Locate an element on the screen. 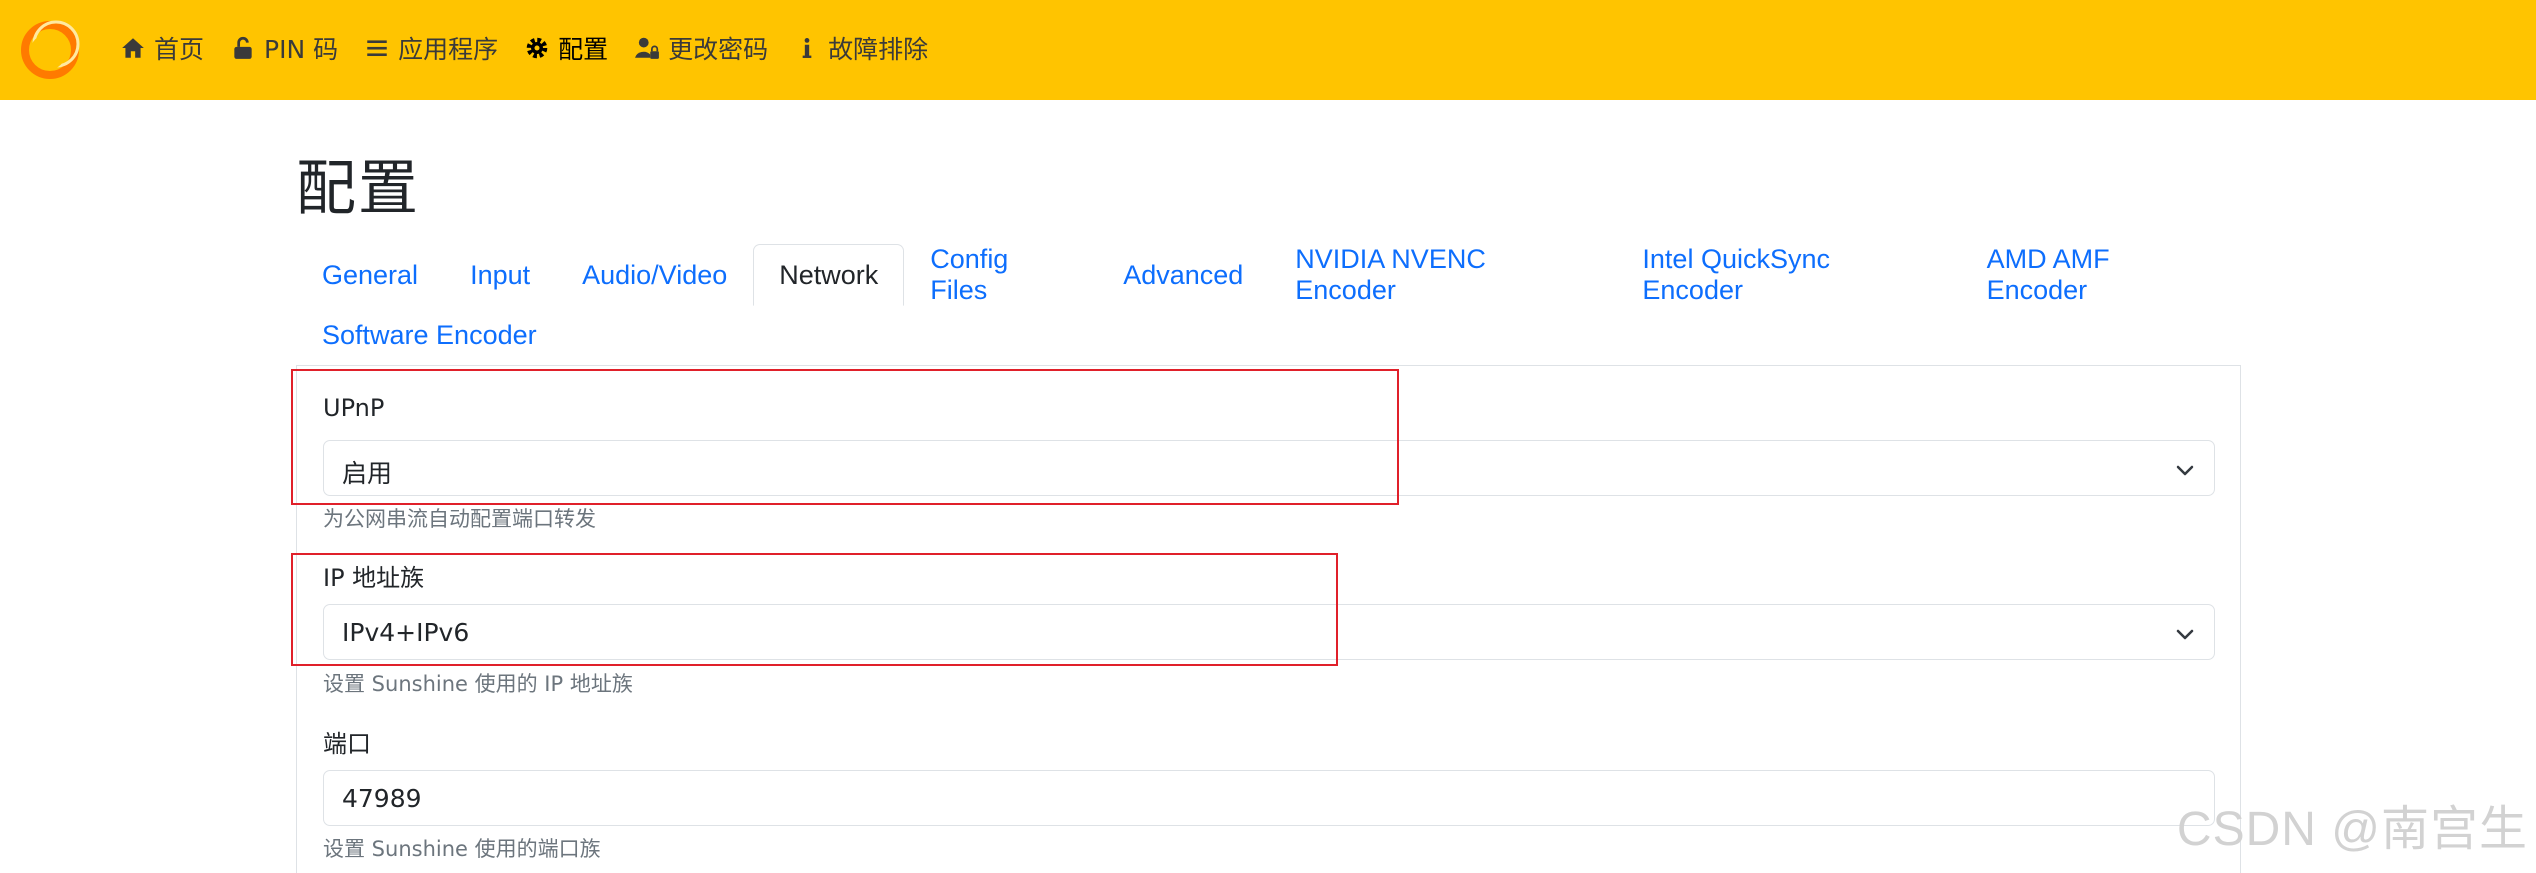 This screenshot has height=873, width=2536. tab-intel-quicksync: Intel QuickSync Encoder is located at coordinates (1788, 275).